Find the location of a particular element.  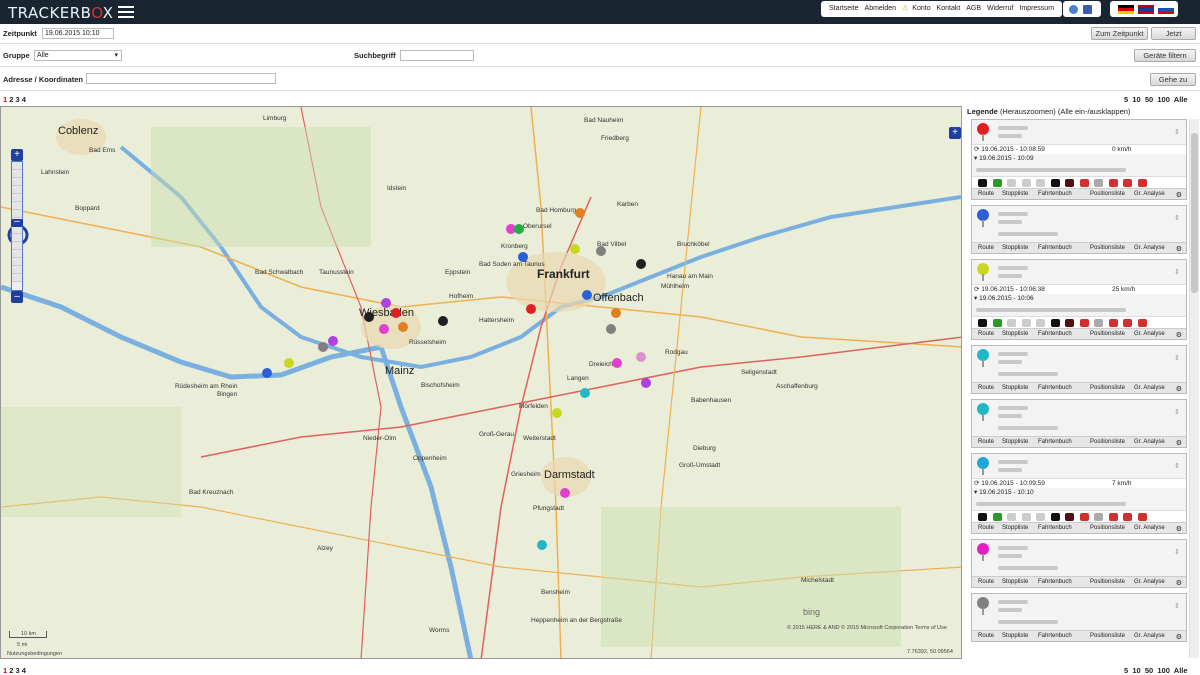

screen-icon is located at coordinates (1087, 9).